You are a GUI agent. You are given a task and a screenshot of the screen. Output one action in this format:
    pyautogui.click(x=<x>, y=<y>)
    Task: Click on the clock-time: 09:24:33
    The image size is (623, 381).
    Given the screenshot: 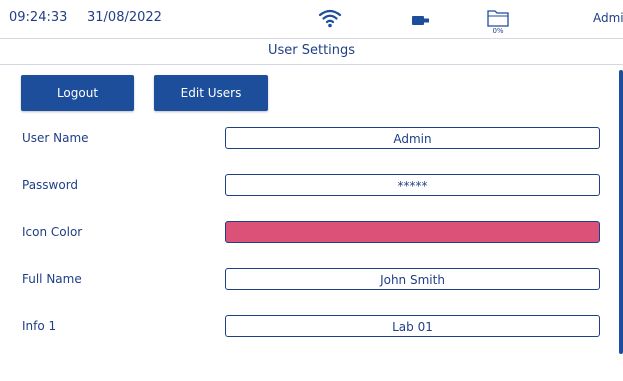 What is the action you would take?
    pyautogui.click(x=38, y=17)
    